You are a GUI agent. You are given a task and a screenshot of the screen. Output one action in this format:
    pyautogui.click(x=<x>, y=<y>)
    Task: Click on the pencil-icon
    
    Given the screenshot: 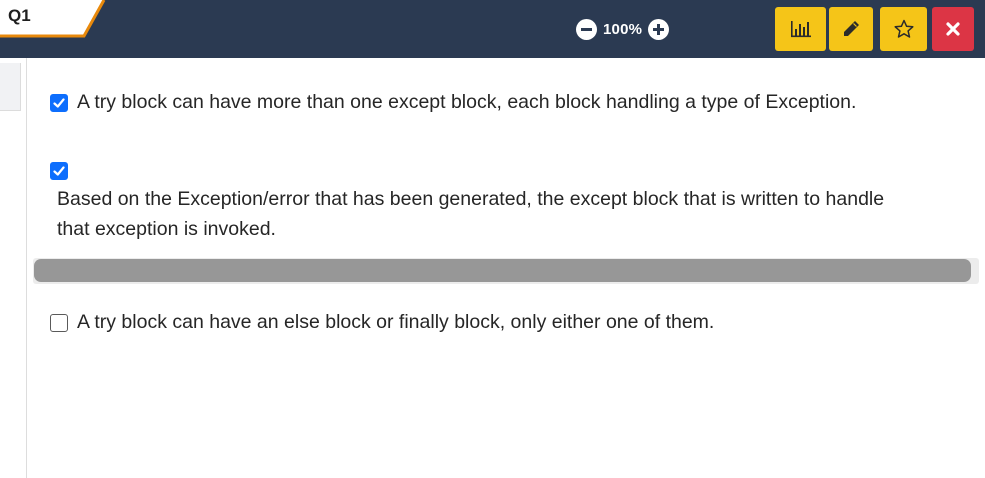 What is the action you would take?
    pyautogui.click(x=851, y=28)
    